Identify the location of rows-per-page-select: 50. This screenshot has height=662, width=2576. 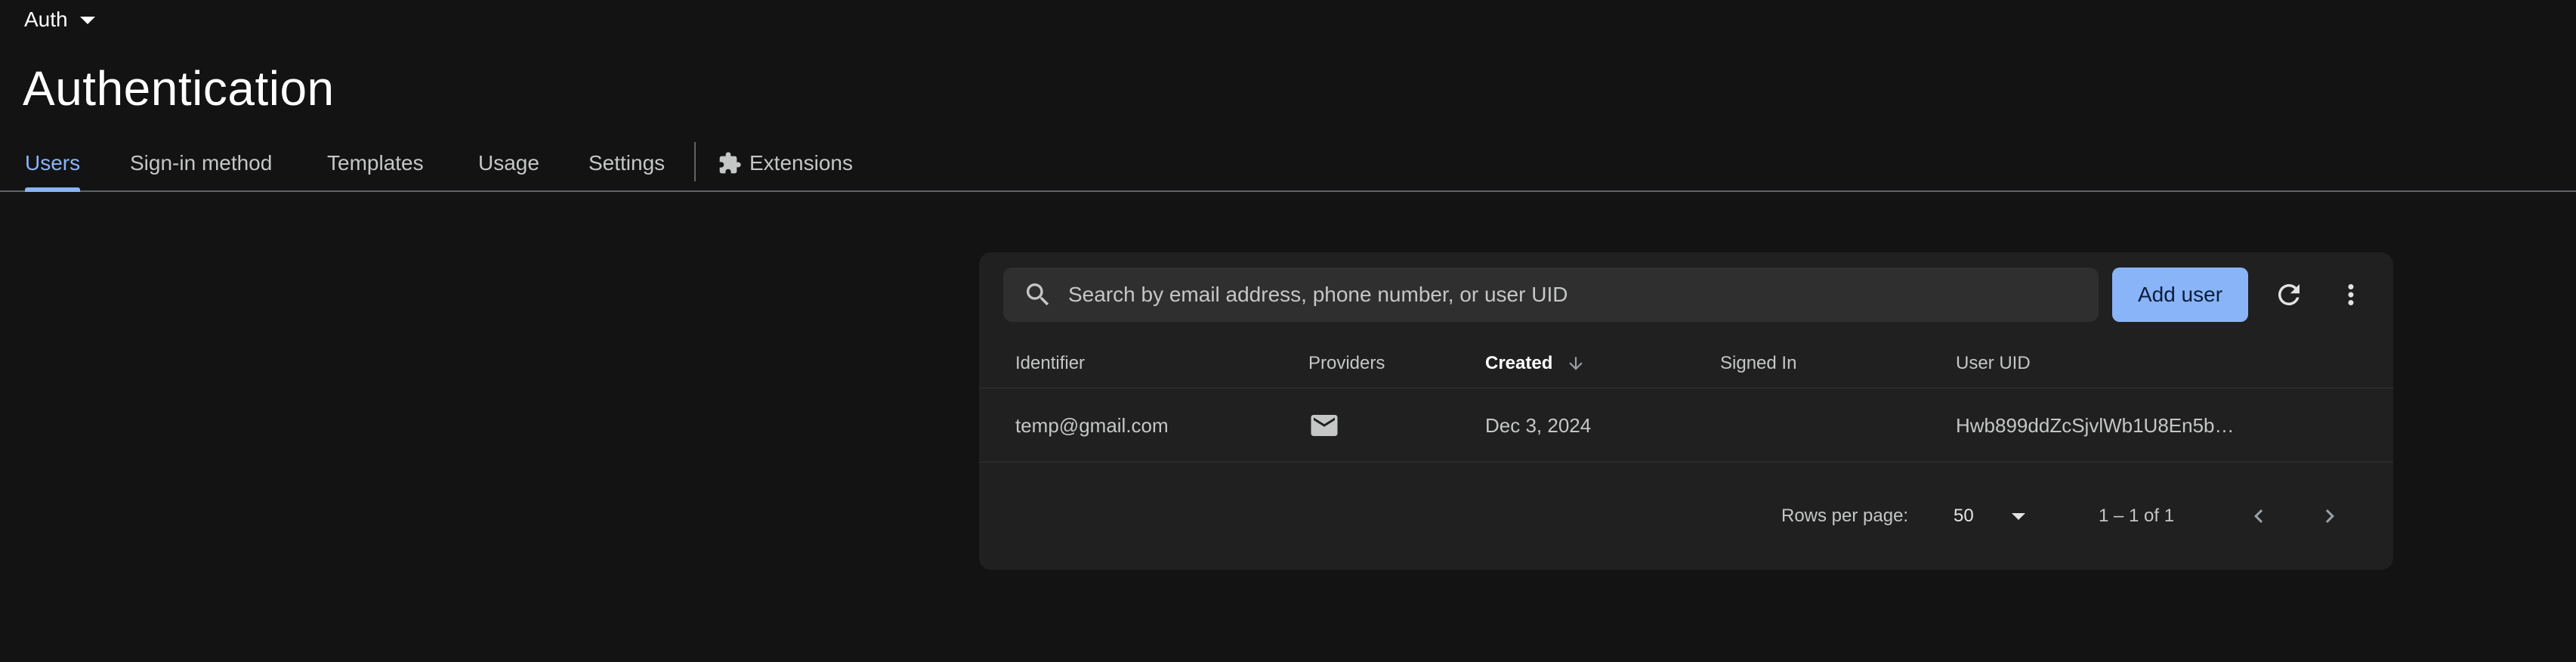
(1989, 516).